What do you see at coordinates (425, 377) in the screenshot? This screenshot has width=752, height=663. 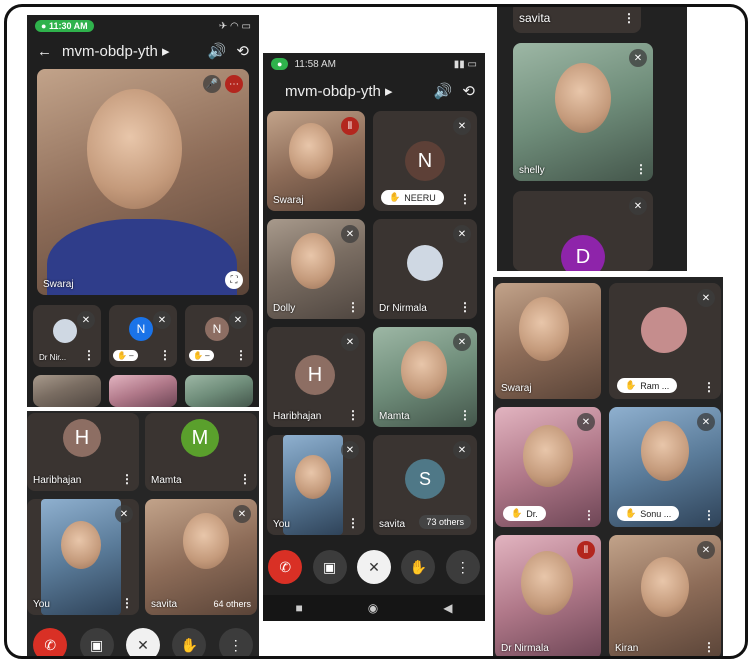 I see `participant-tile-mamta: ✕ Mamta ⋮` at bounding box center [425, 377].